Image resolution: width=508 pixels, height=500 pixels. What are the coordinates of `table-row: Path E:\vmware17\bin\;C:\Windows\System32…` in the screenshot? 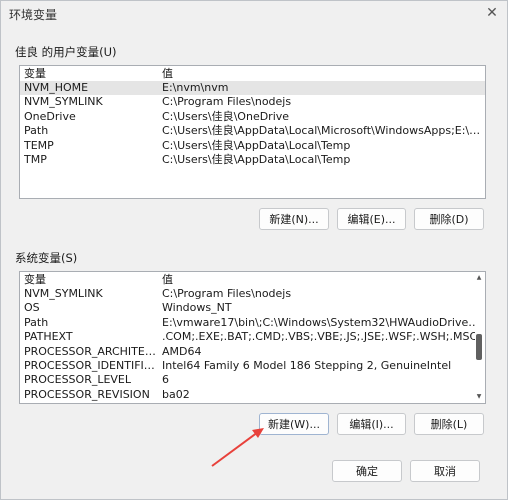 It's located at (252, 323).